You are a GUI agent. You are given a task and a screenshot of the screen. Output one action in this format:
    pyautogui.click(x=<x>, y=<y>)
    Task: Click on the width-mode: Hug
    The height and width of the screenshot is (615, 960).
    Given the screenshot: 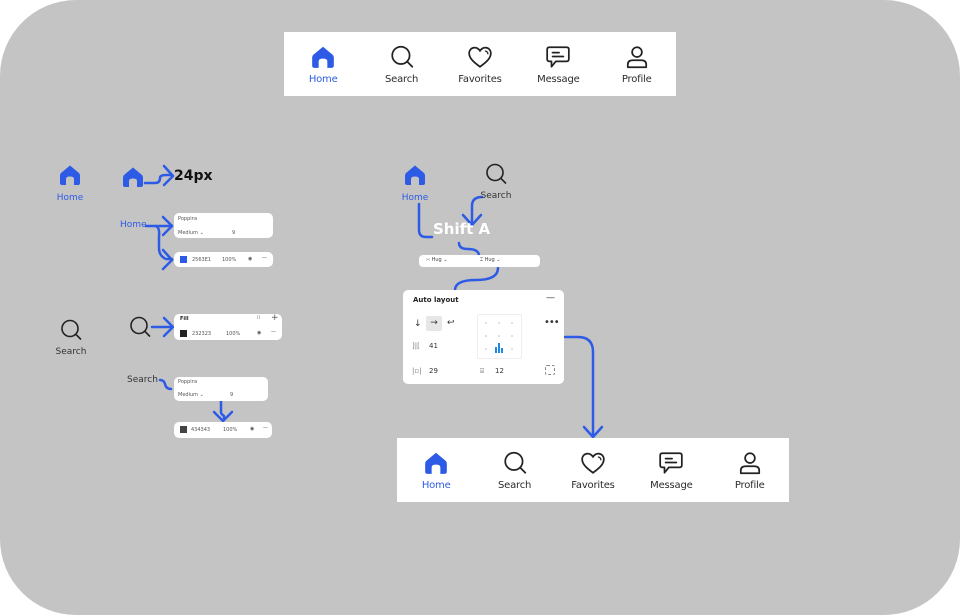 What is the action you would take?
    pyautogui.click(x=436, y=260)
    